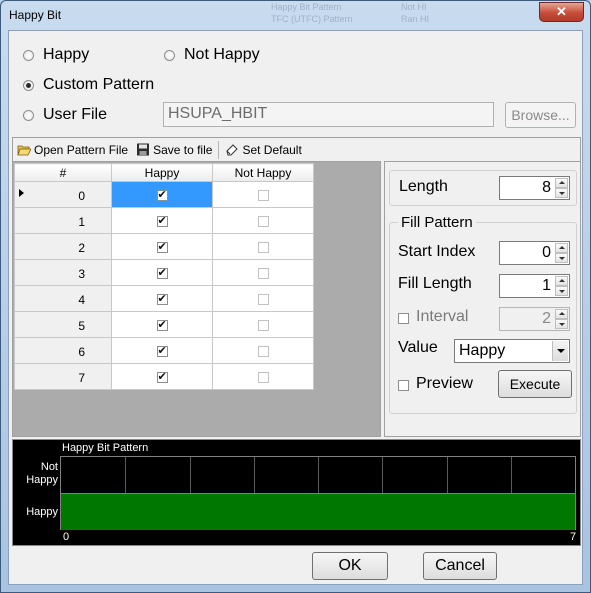 The width and height of the screenshot is (591, 593). I want to click on radio-happy: Happy, so click(56, 55).